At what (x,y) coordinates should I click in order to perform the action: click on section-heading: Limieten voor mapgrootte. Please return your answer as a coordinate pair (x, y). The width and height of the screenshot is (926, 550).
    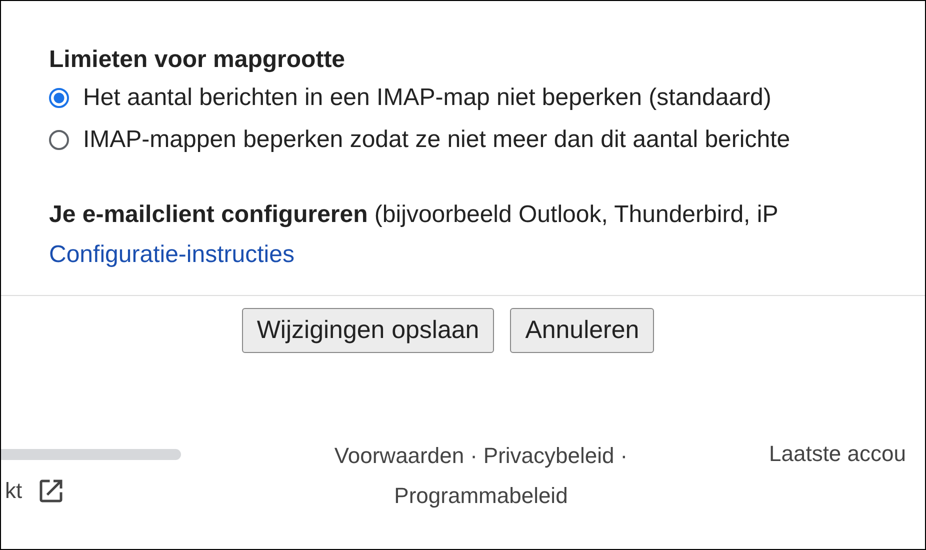
    Looking at the image, I should click on (197, 60).